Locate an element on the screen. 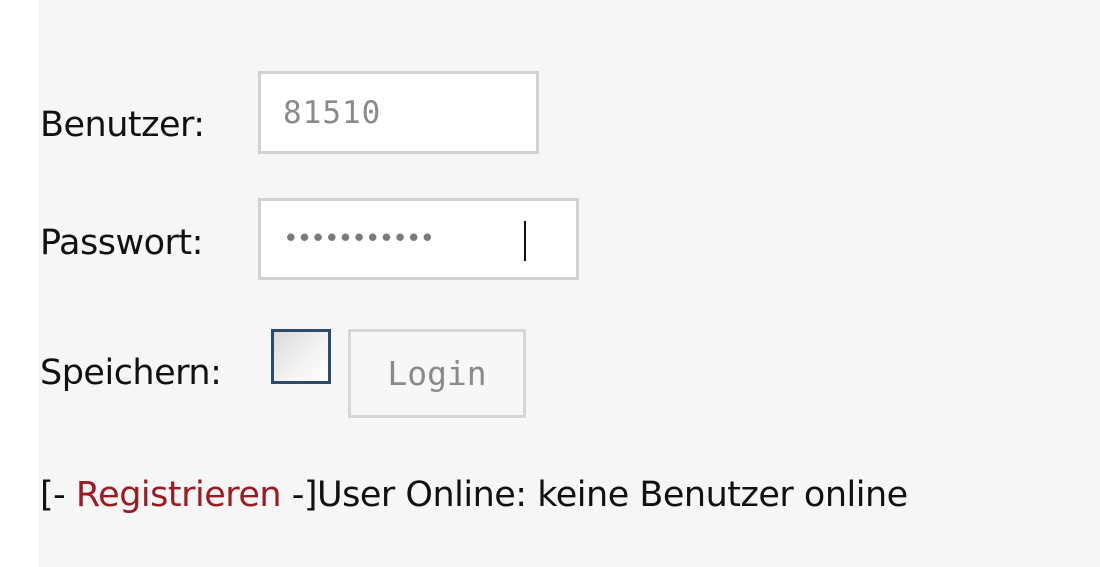 This screenshot has width=1100, height=567. username-label: Benutzer: is located at coordinates (122, 125).